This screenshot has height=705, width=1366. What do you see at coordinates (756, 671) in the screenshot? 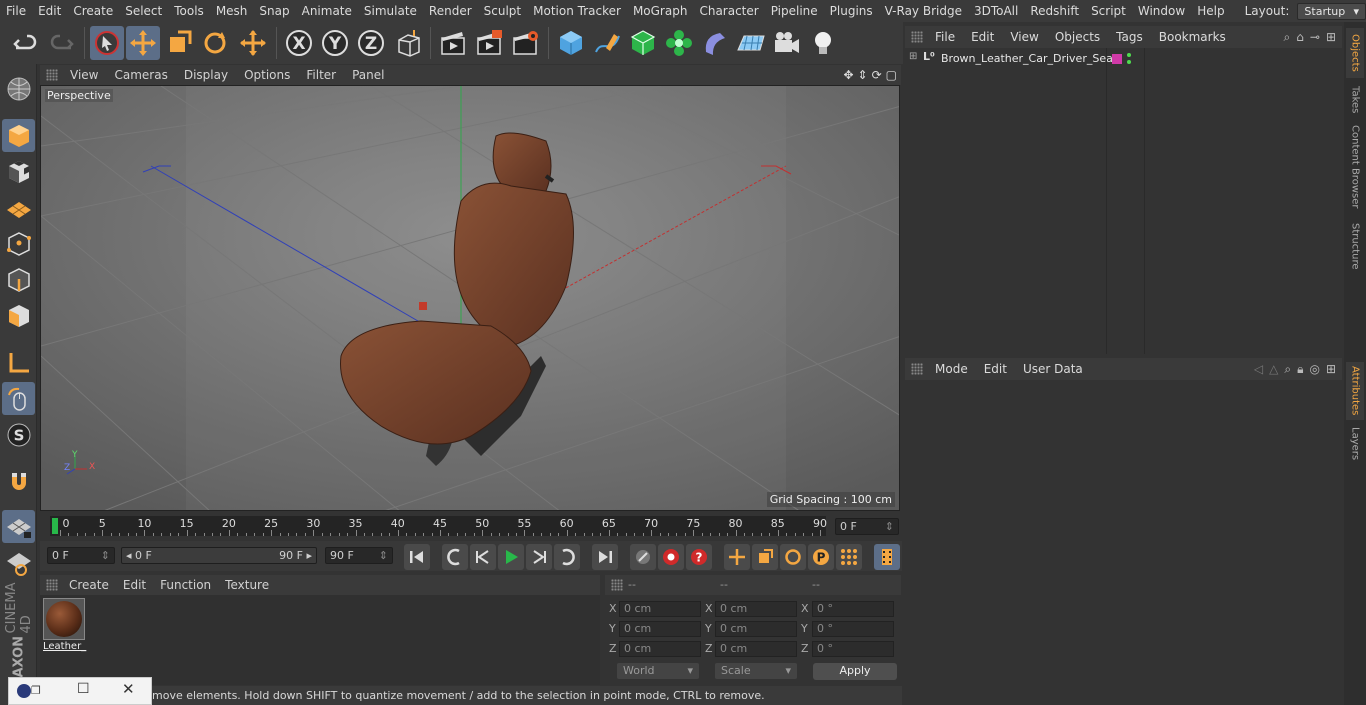
I see `scale-mode-select: Scale ▾` at bounding box center [756, 671].